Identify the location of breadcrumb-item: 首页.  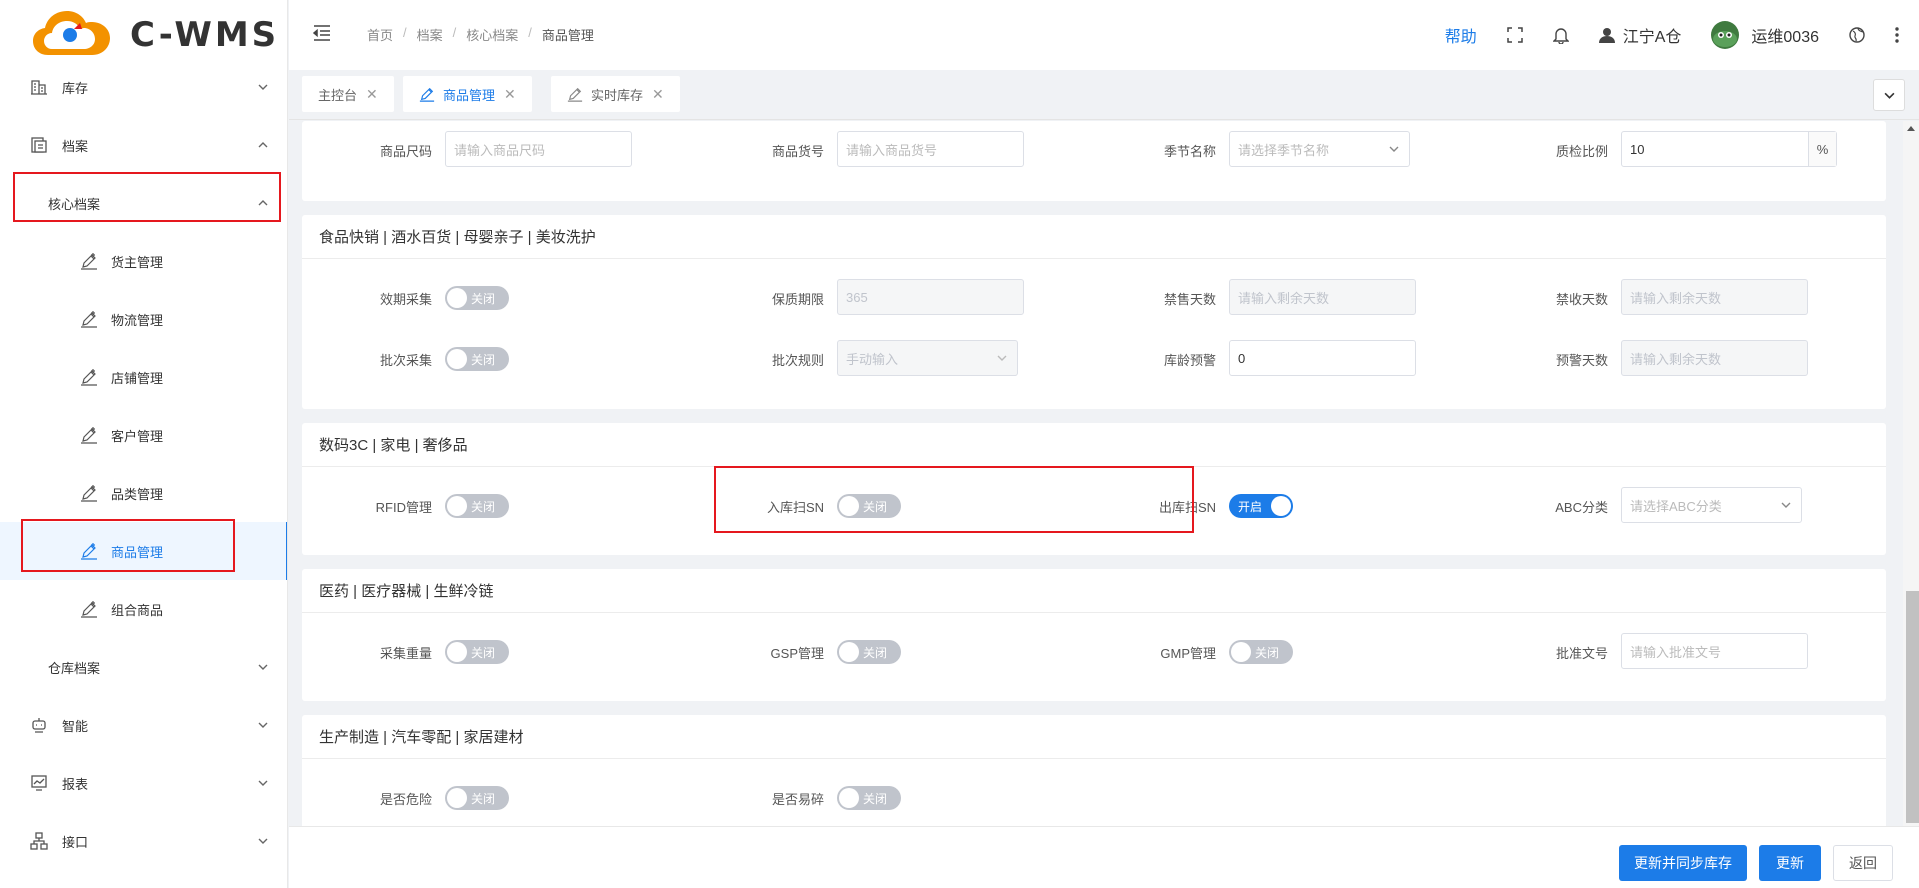
(380, 34).